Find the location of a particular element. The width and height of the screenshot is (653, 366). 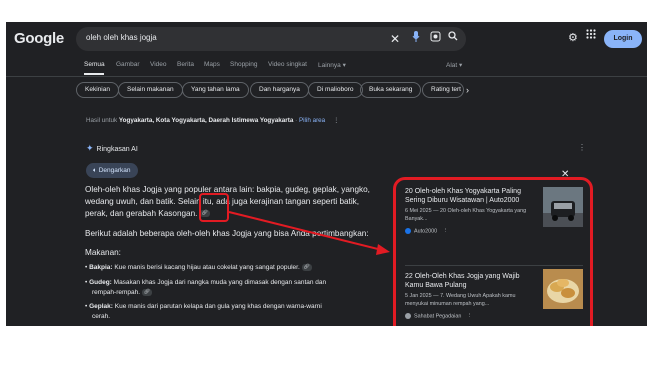

tab-gambar: Gambar is located at coordinates (127, 64).